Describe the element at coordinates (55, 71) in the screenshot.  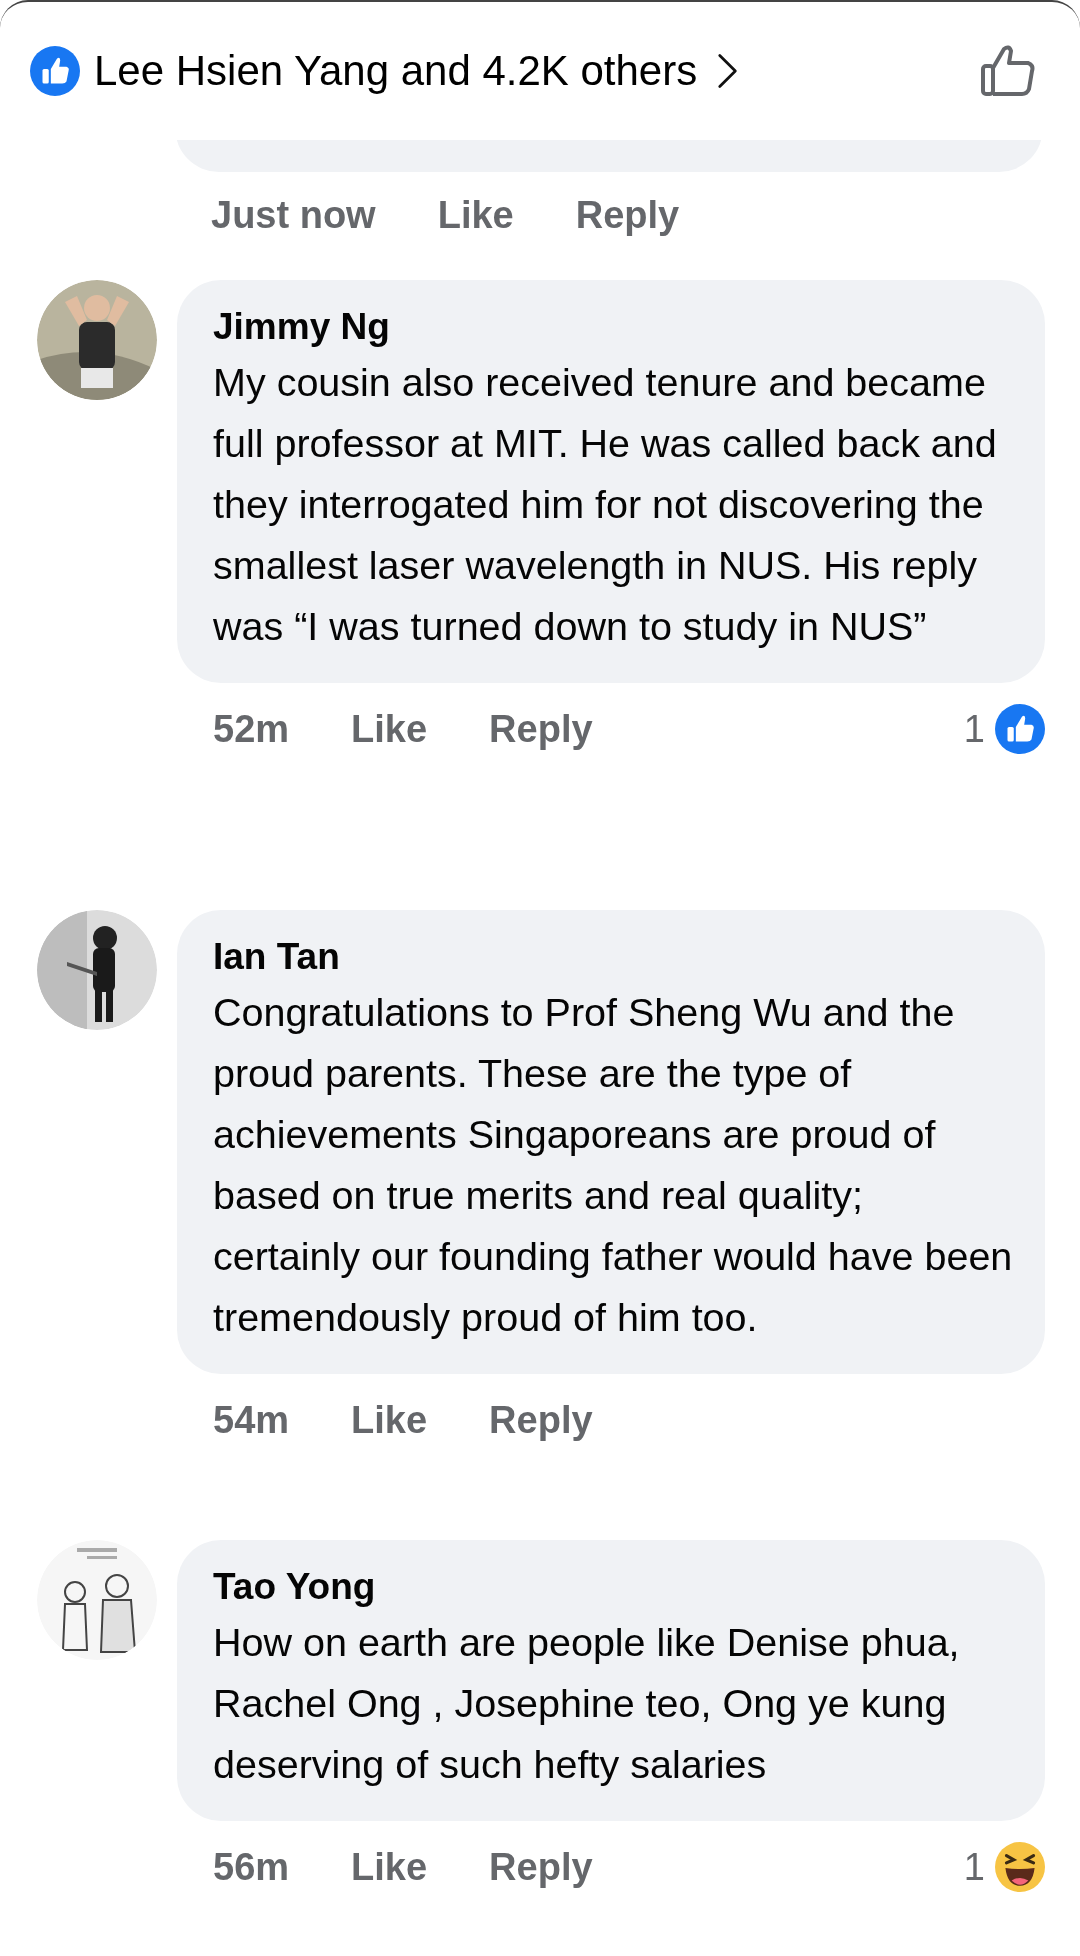
I see `like-reaction-icon` at that location.